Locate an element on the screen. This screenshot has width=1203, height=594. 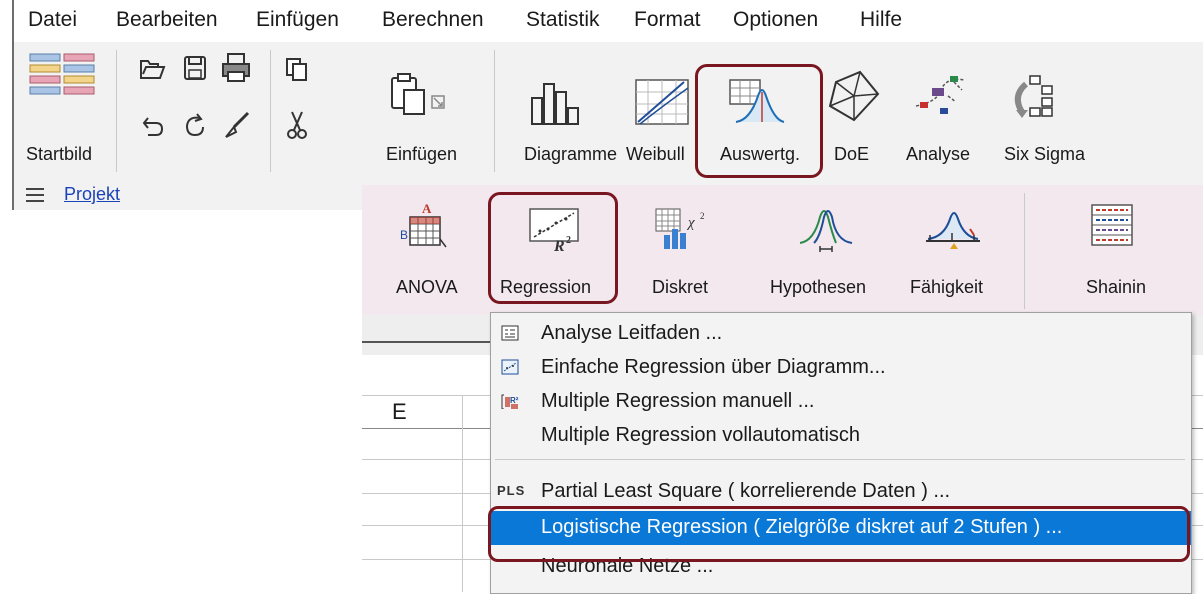
menu-separator is located at coordinates (840, 459).